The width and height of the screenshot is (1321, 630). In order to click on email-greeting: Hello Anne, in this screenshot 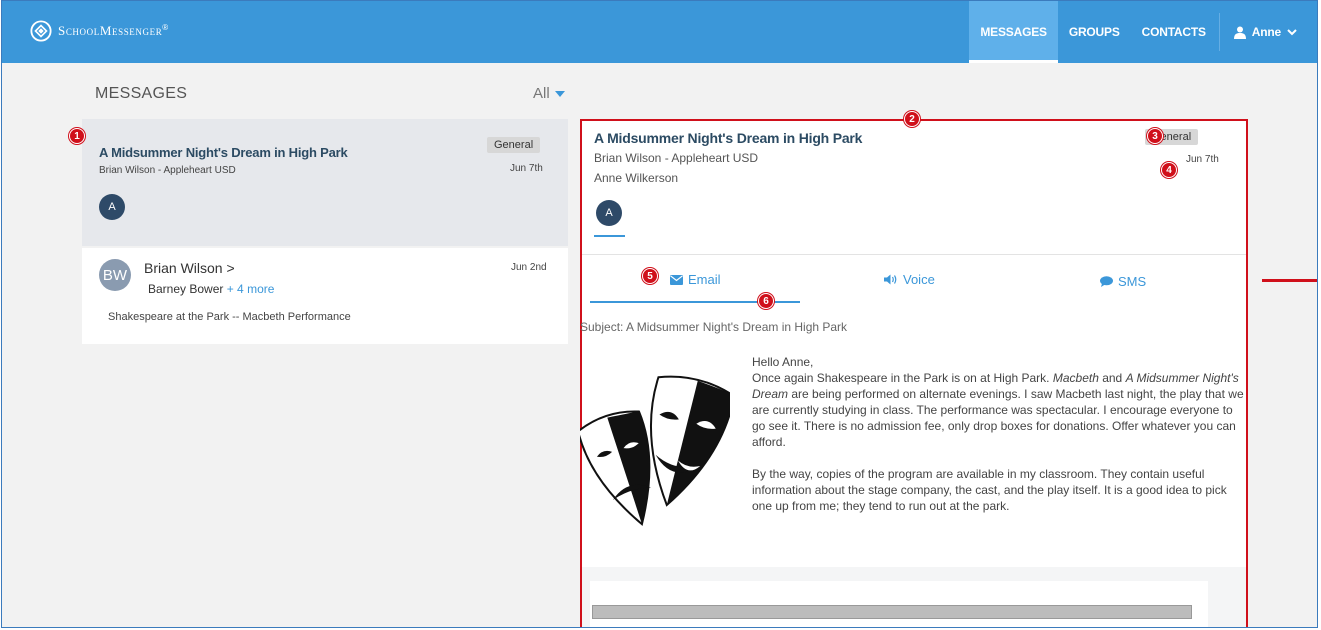, I will do `click(783, 362)`.